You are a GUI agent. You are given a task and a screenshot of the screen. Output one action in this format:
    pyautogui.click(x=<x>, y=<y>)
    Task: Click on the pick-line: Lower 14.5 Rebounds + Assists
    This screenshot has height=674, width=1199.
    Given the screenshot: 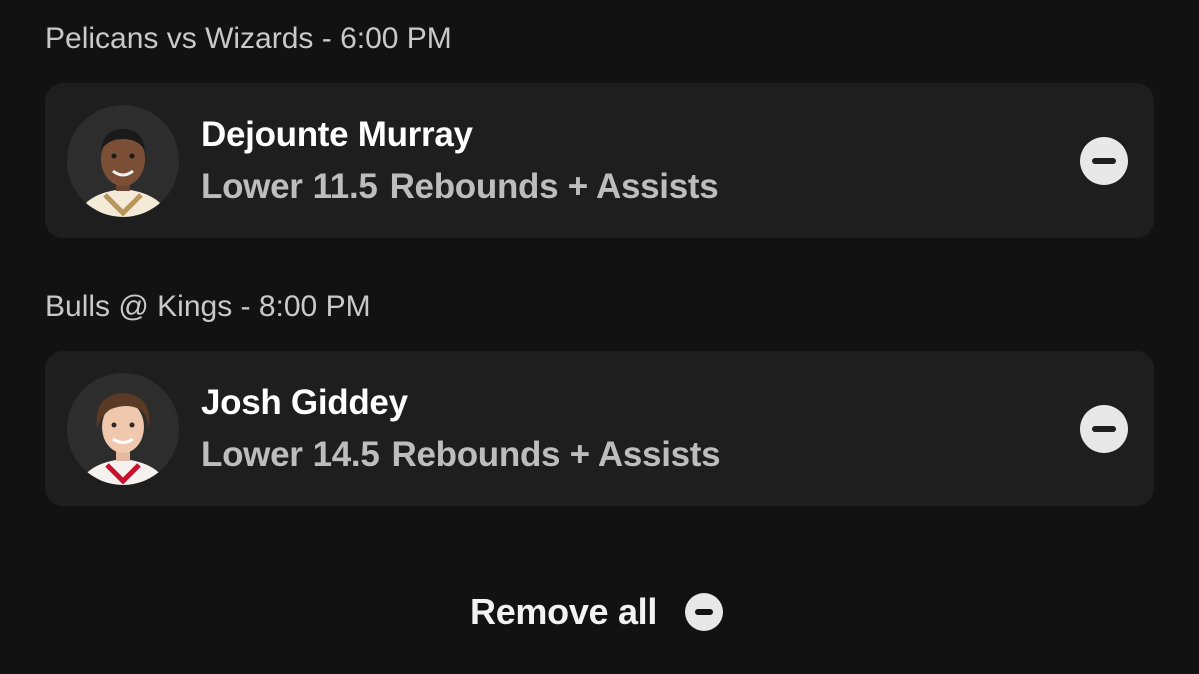 What is the action you would take?
    pyautogui.click(x=461, y=454)
    